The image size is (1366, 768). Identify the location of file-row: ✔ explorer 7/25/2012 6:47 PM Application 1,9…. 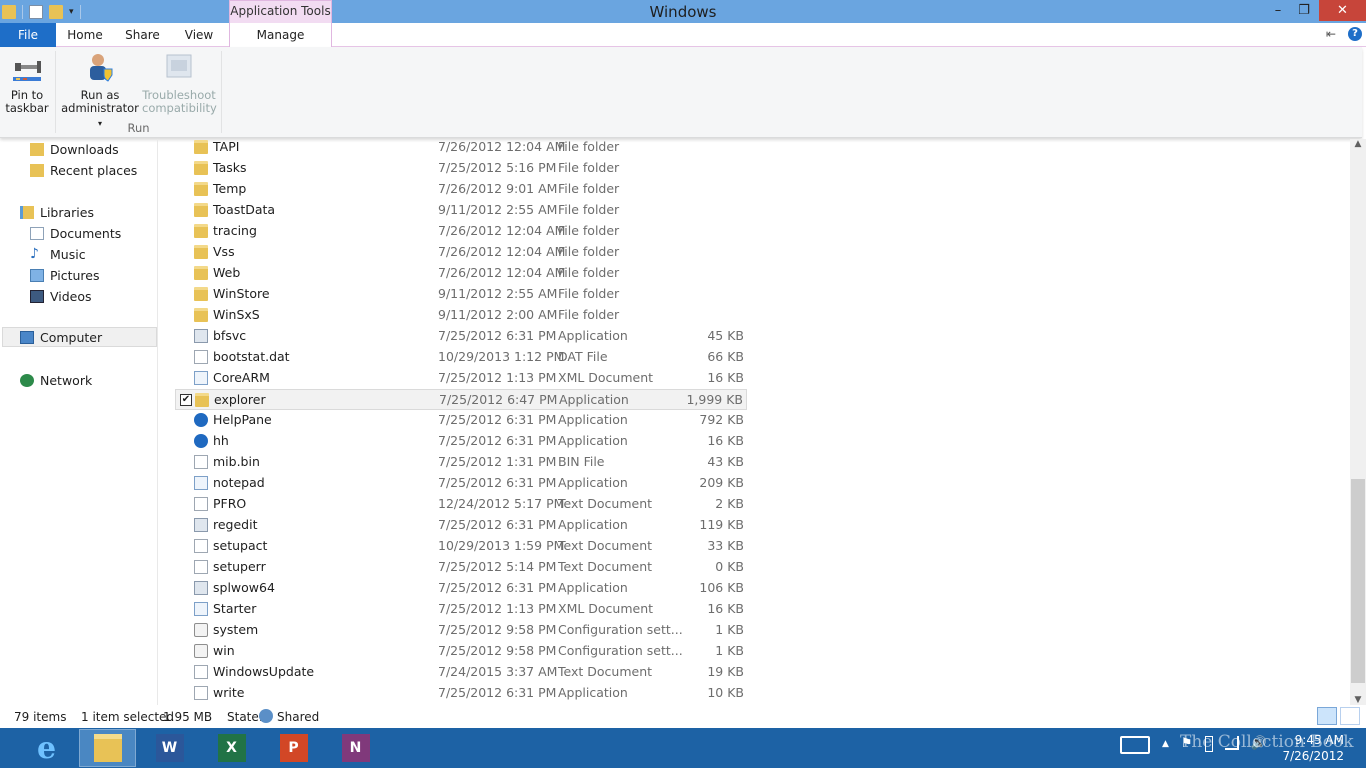
(461, 399).